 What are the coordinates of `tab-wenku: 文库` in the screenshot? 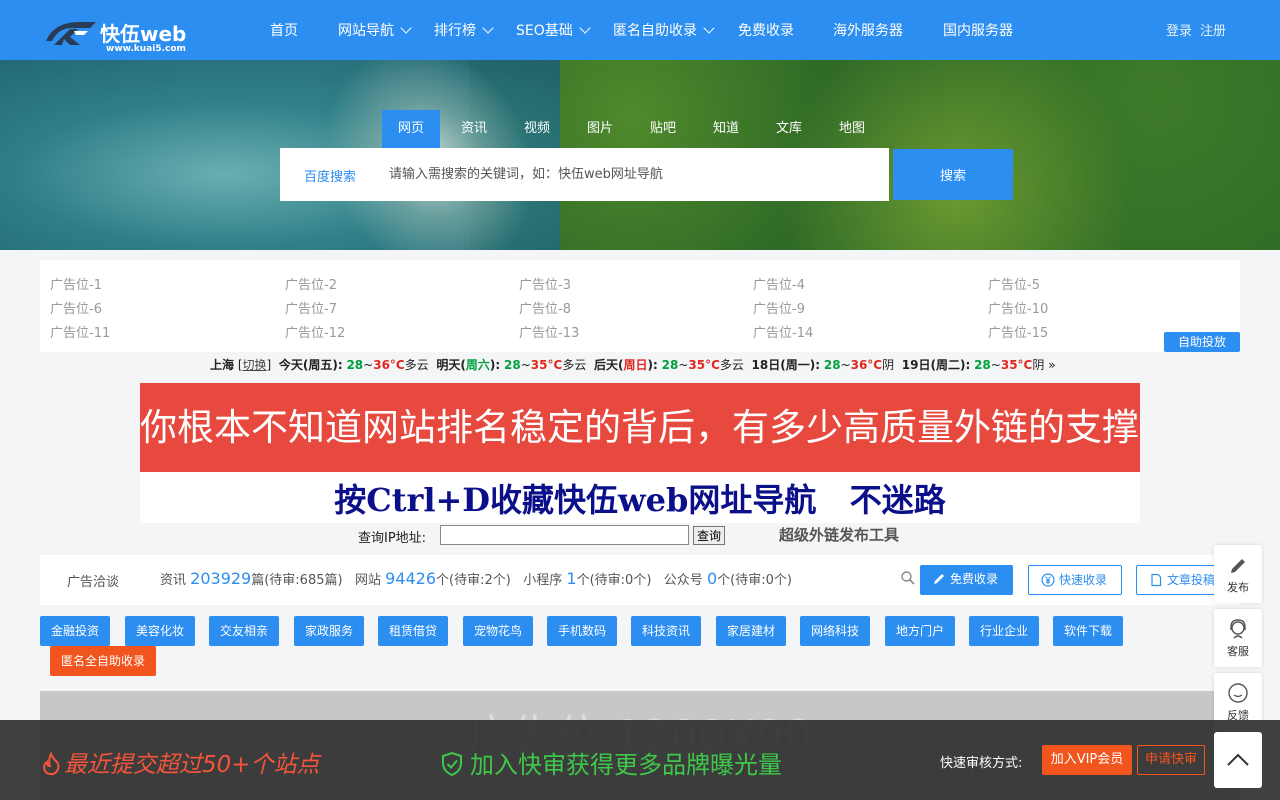 It's located at (789, 129).